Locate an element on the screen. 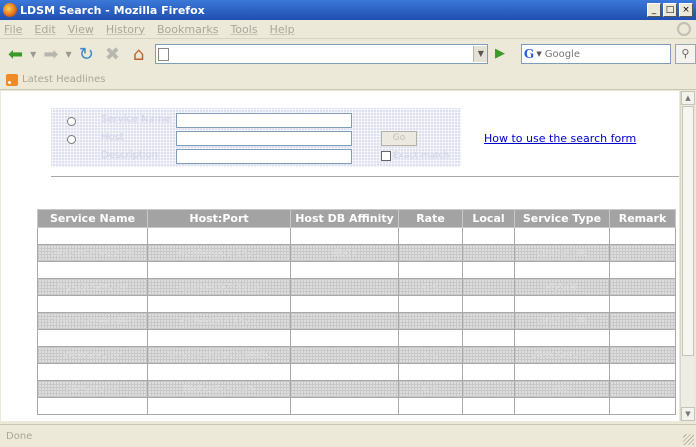  page-icon is located at coordinates (164, 54).